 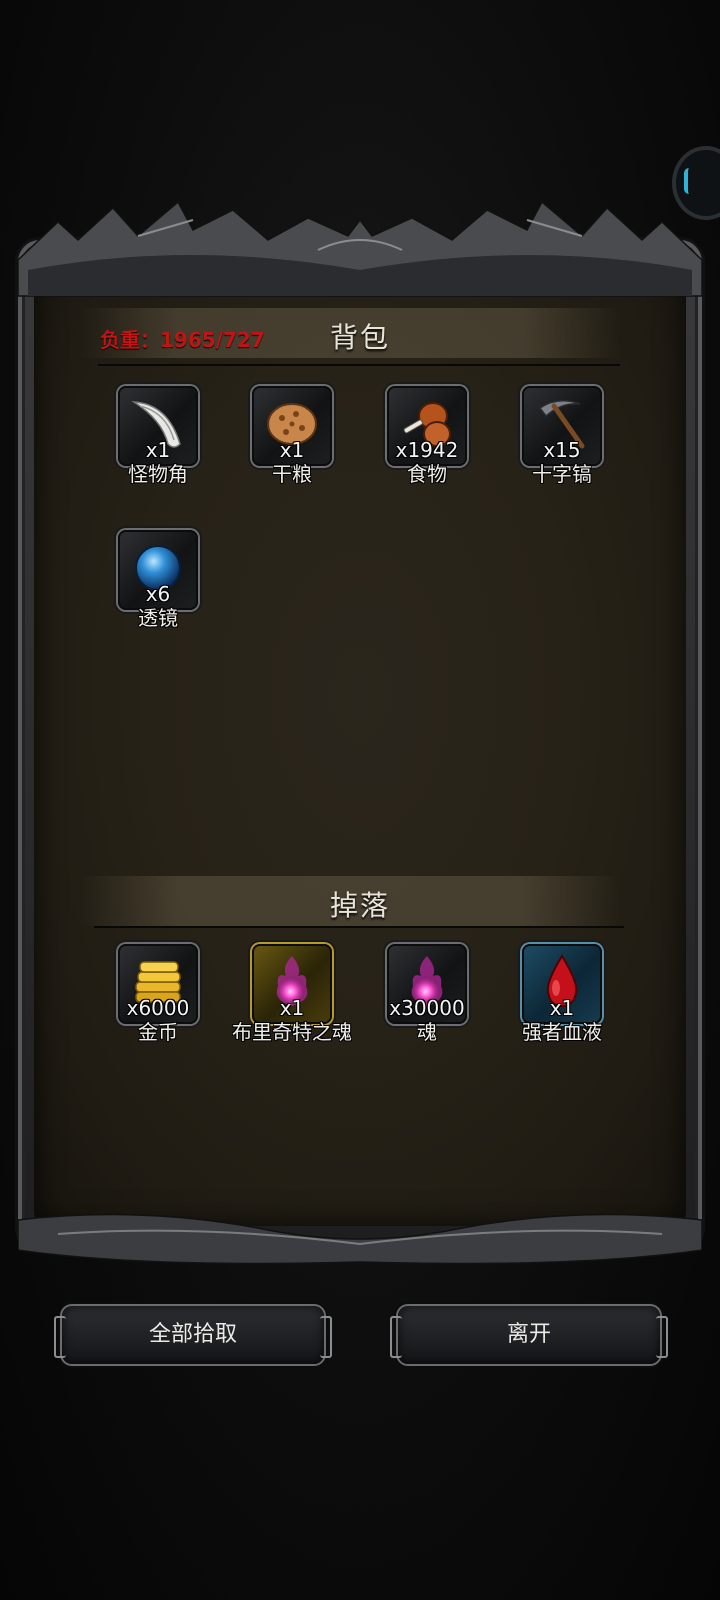 I want to click on leave-button: 离开, so click(x=529, y=1335).